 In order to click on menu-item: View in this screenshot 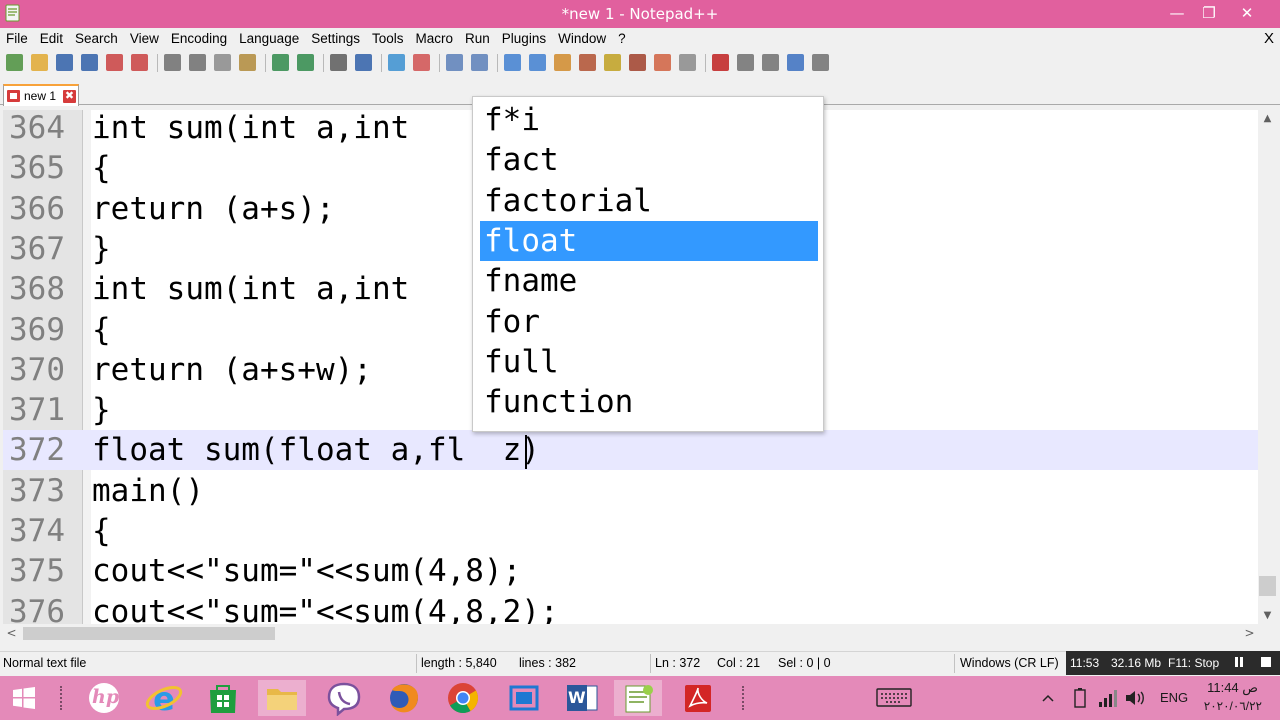, I will do `click(144, 38)`.